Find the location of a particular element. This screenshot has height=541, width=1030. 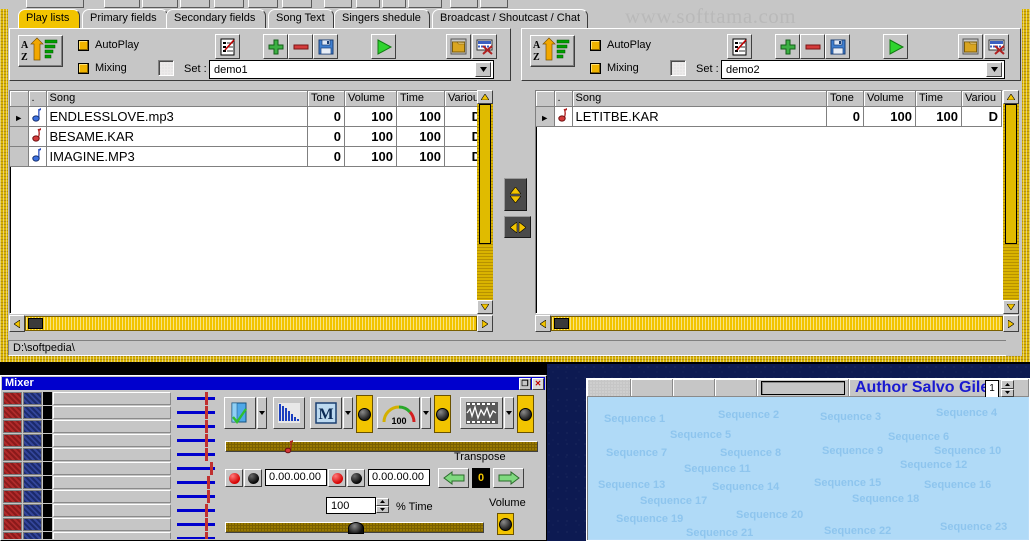

master-position-slider is located at coordinates (354, 528).